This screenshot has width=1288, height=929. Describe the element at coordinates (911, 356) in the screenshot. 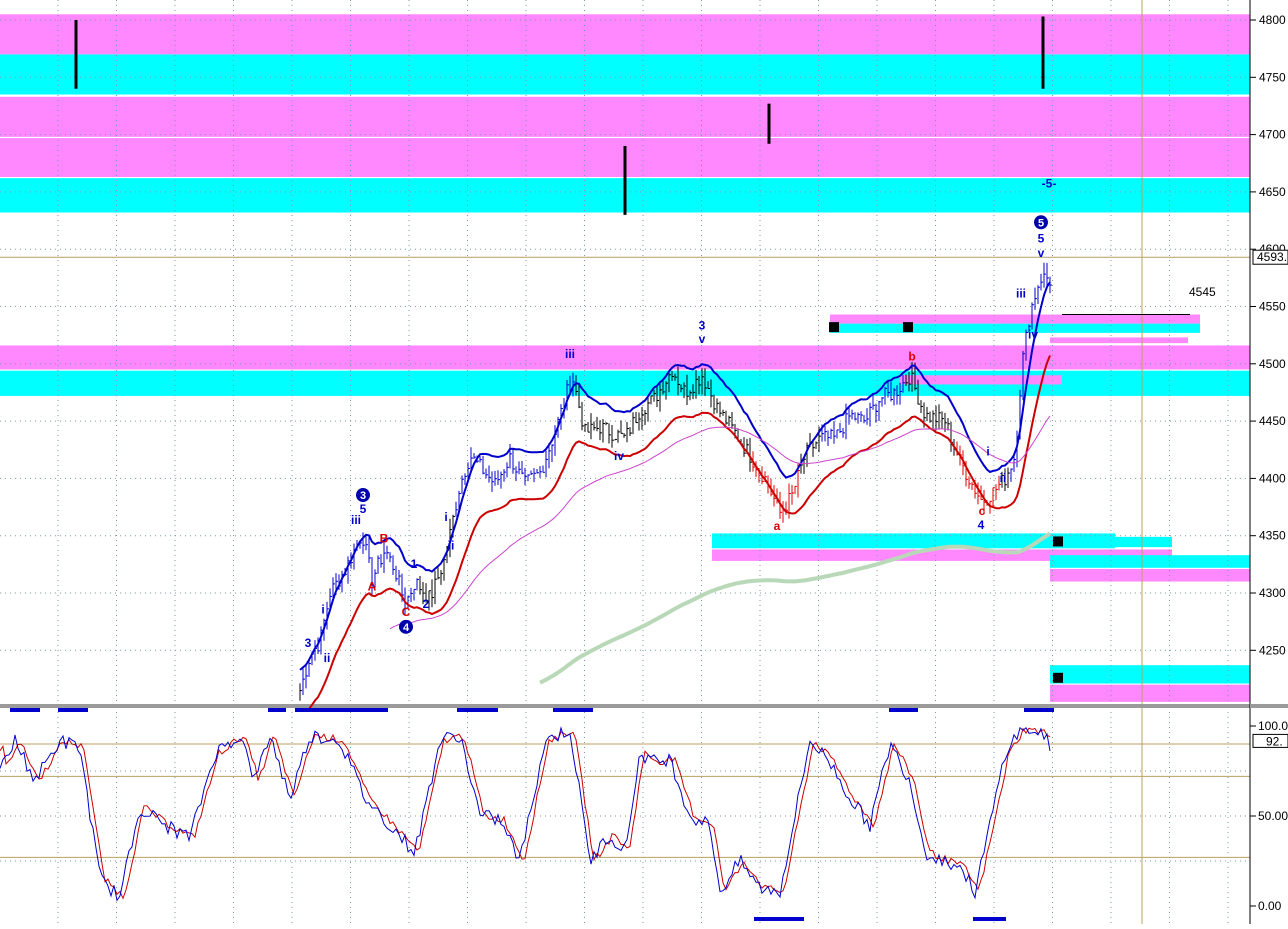

I see `wave-label: b` at that location.